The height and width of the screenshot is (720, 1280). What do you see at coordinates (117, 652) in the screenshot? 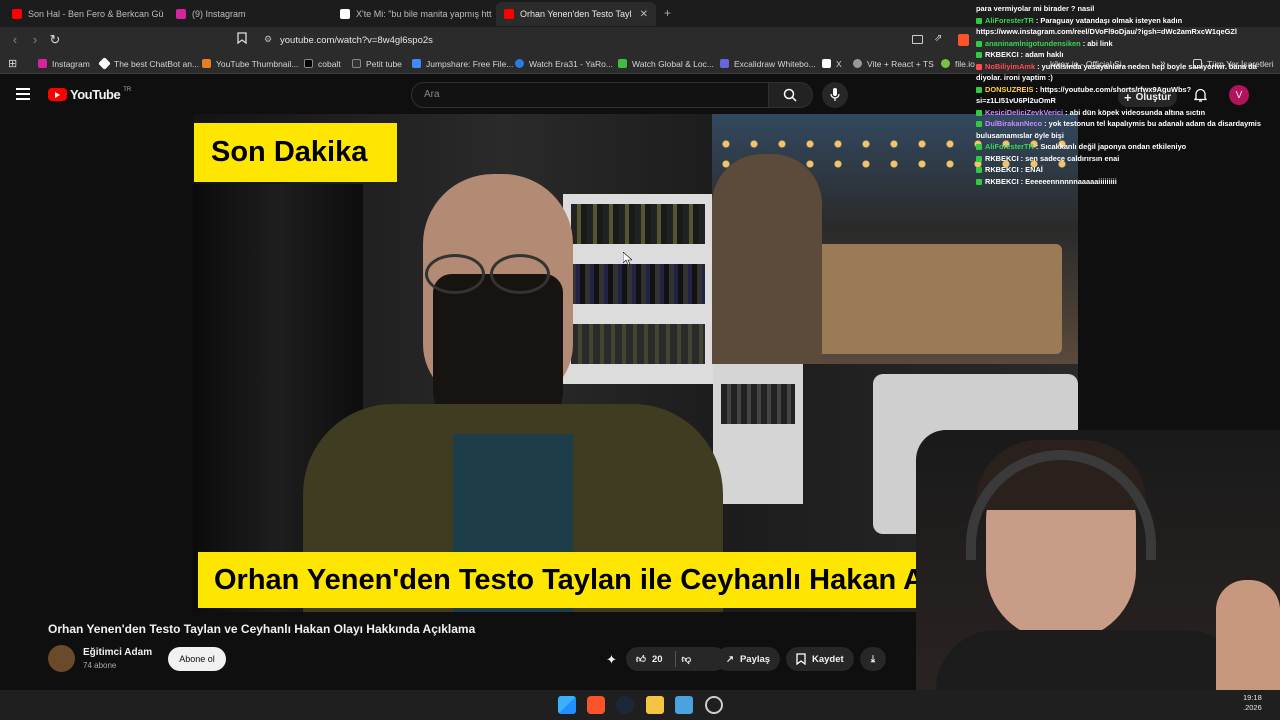
I see `channel-name: Eğitimci Adam` at bounding box center [117, 652].